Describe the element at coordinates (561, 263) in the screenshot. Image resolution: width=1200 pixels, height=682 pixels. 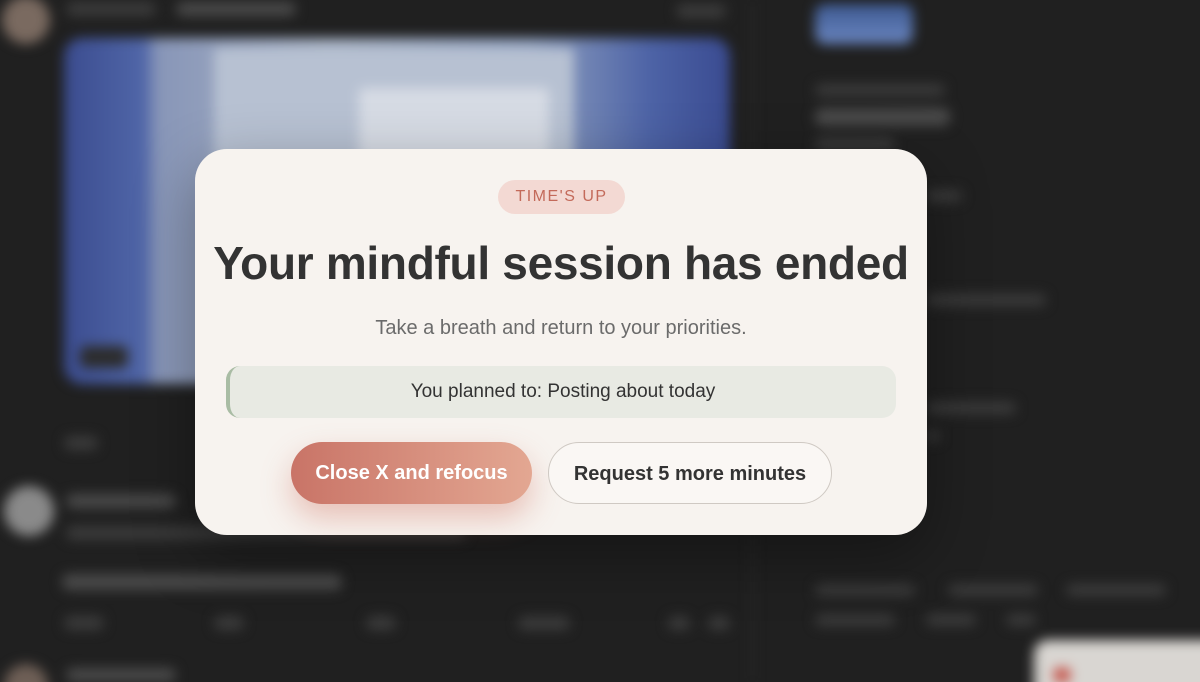
I see `modal-title: Your mindful session has ended` at that location.